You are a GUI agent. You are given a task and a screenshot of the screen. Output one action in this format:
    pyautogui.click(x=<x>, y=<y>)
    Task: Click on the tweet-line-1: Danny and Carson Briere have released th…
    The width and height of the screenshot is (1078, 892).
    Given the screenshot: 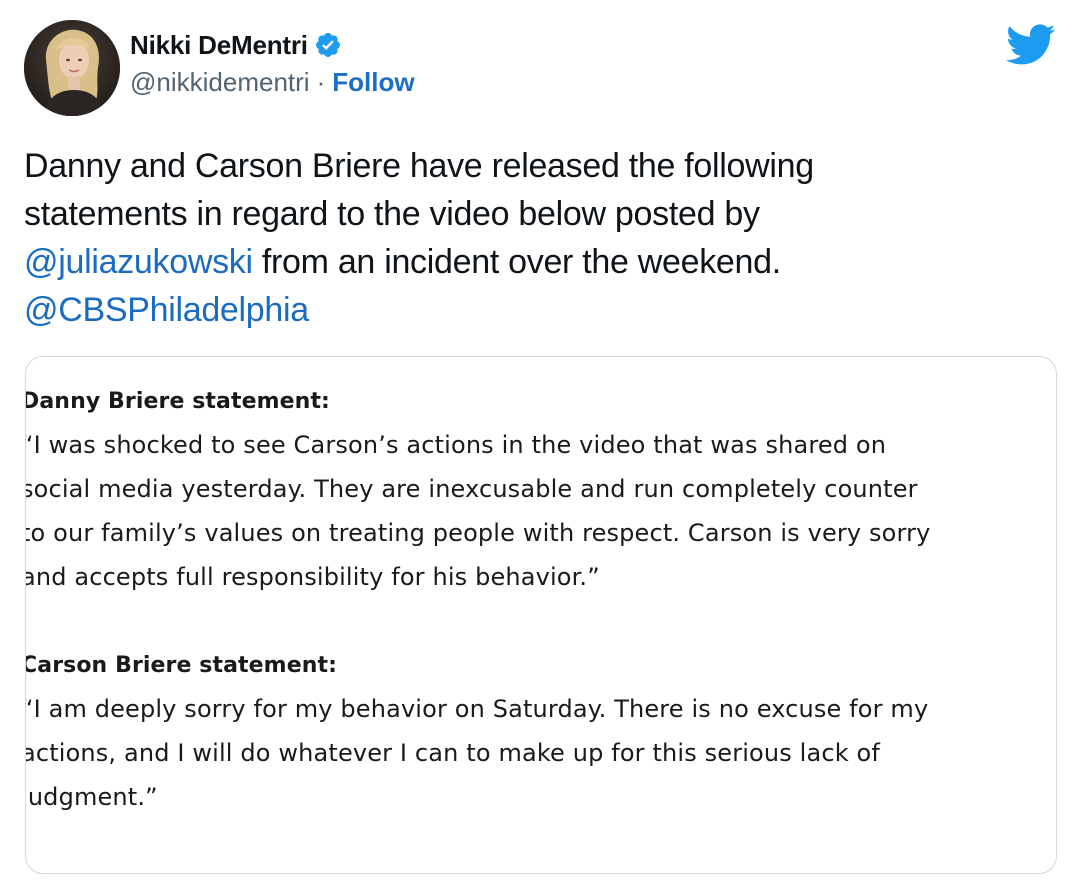 What is the action you would take?
    pyautogui.click(x=419, y=166)
    